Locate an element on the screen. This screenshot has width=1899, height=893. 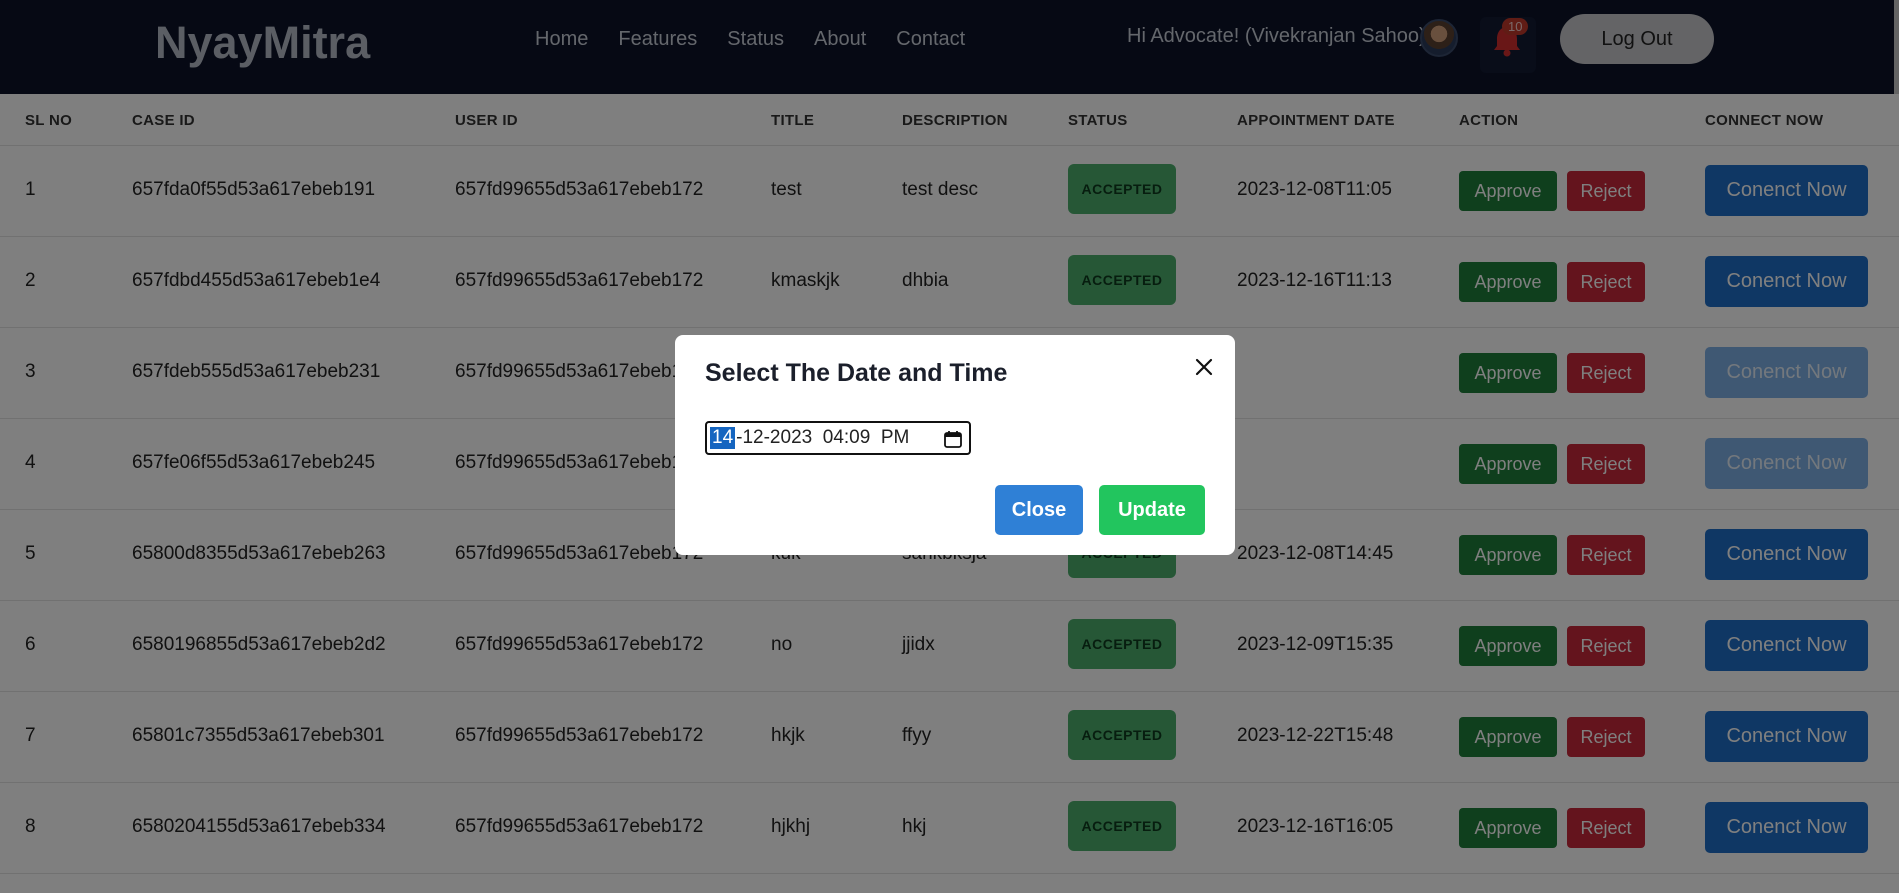
modal-close-x-button is located at coordinates (1204, 367).